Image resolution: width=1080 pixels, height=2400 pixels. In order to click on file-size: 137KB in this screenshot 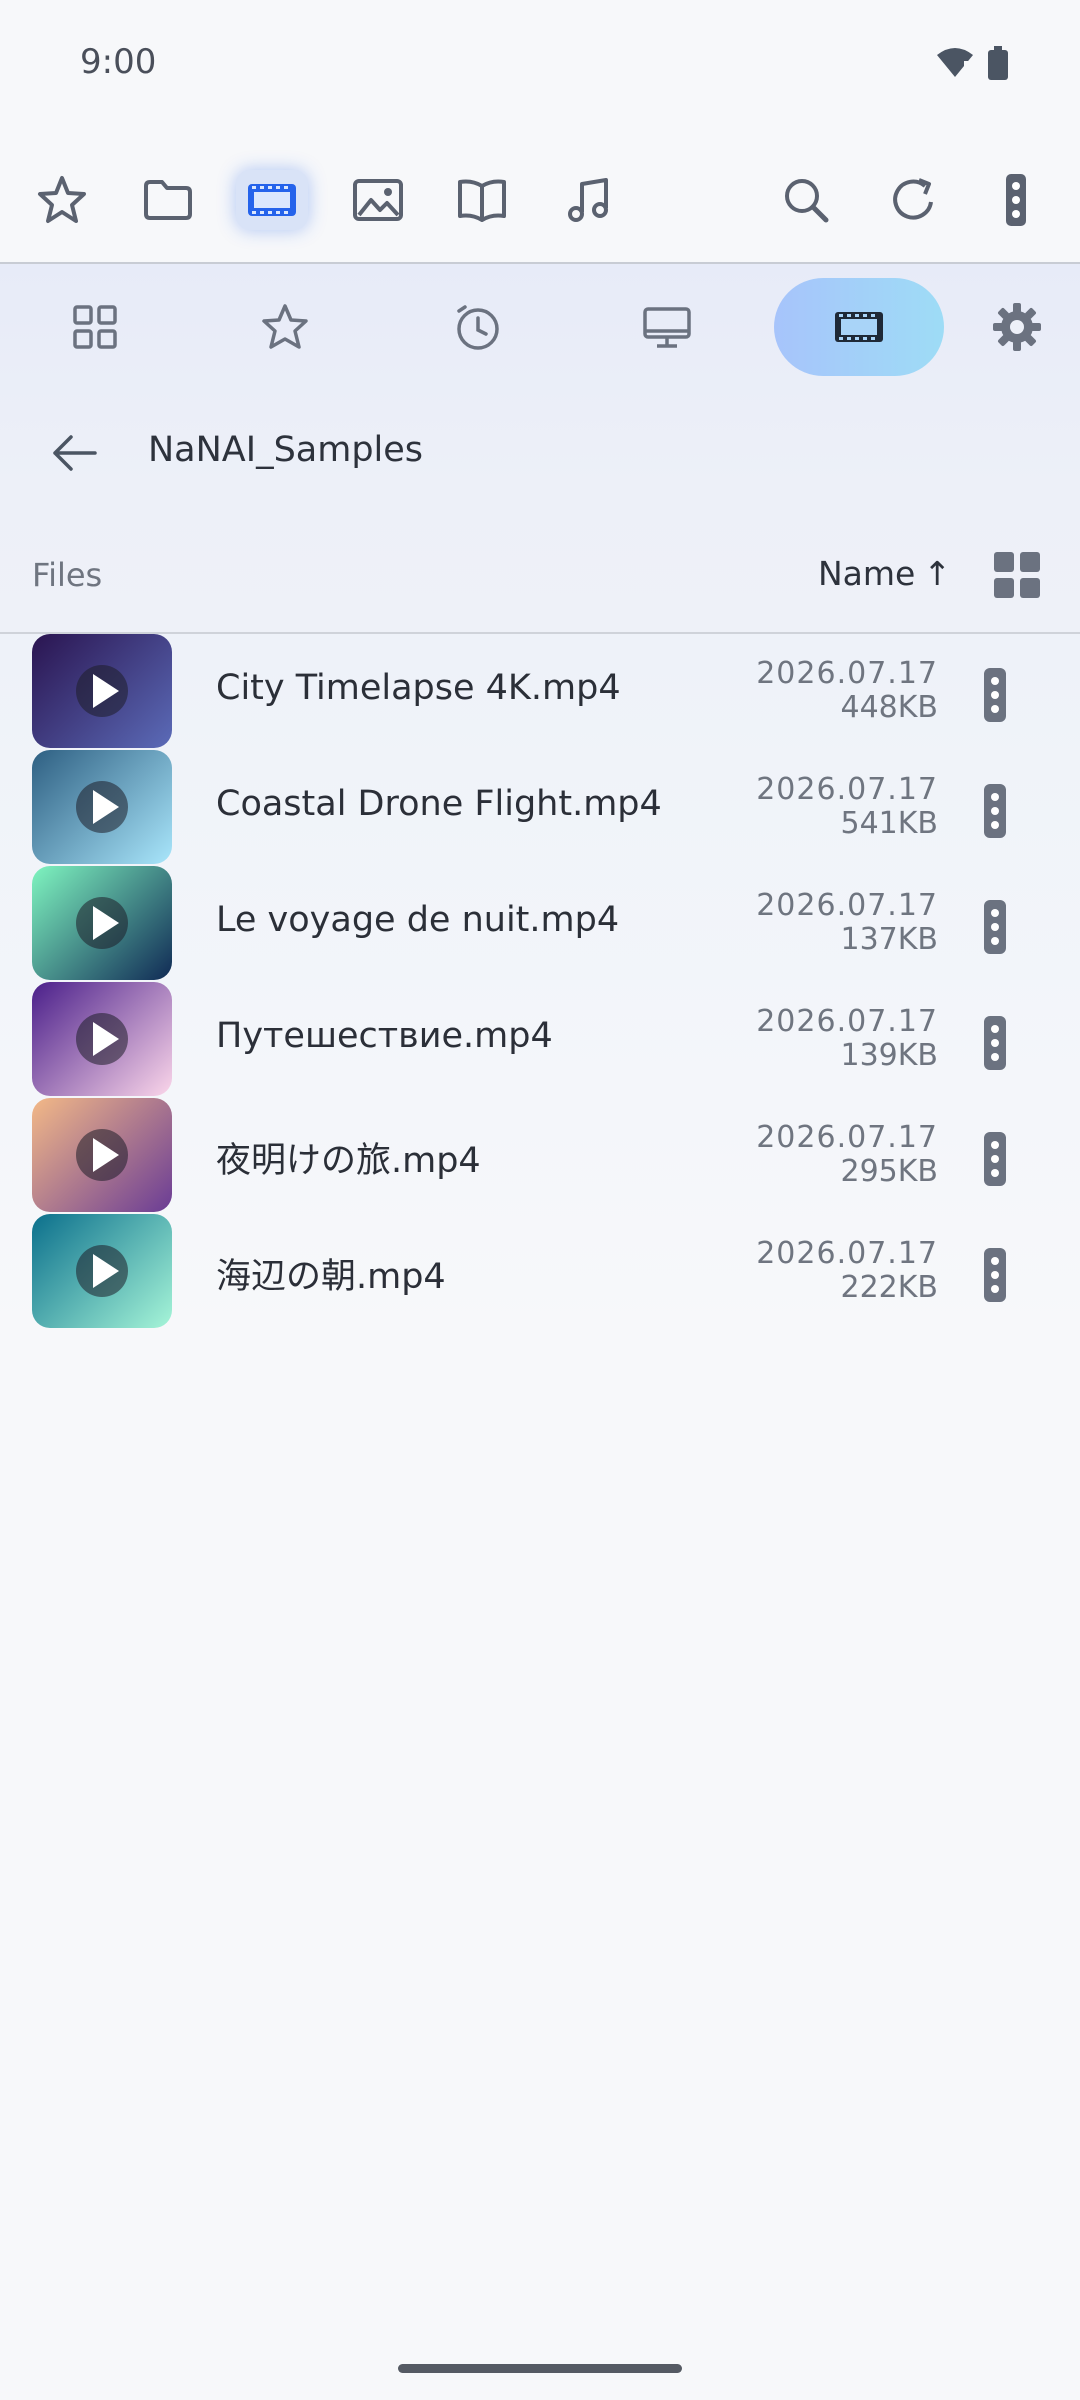, I will do `click(889, 939)`.